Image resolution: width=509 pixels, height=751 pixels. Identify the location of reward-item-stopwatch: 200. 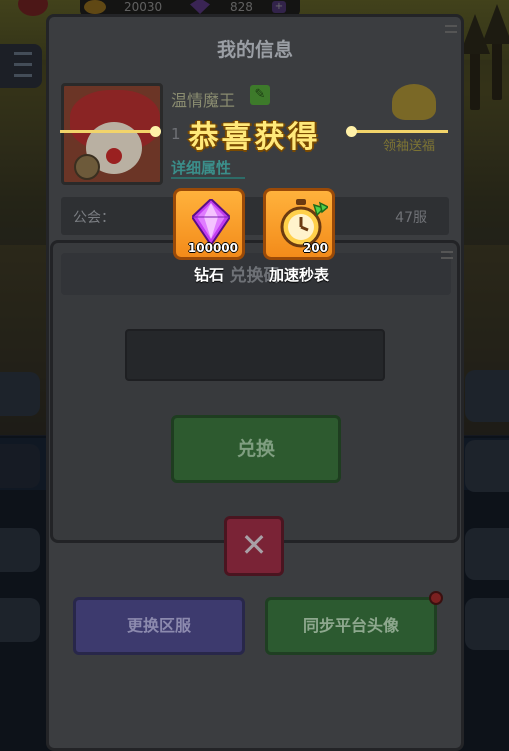
(299, 224).